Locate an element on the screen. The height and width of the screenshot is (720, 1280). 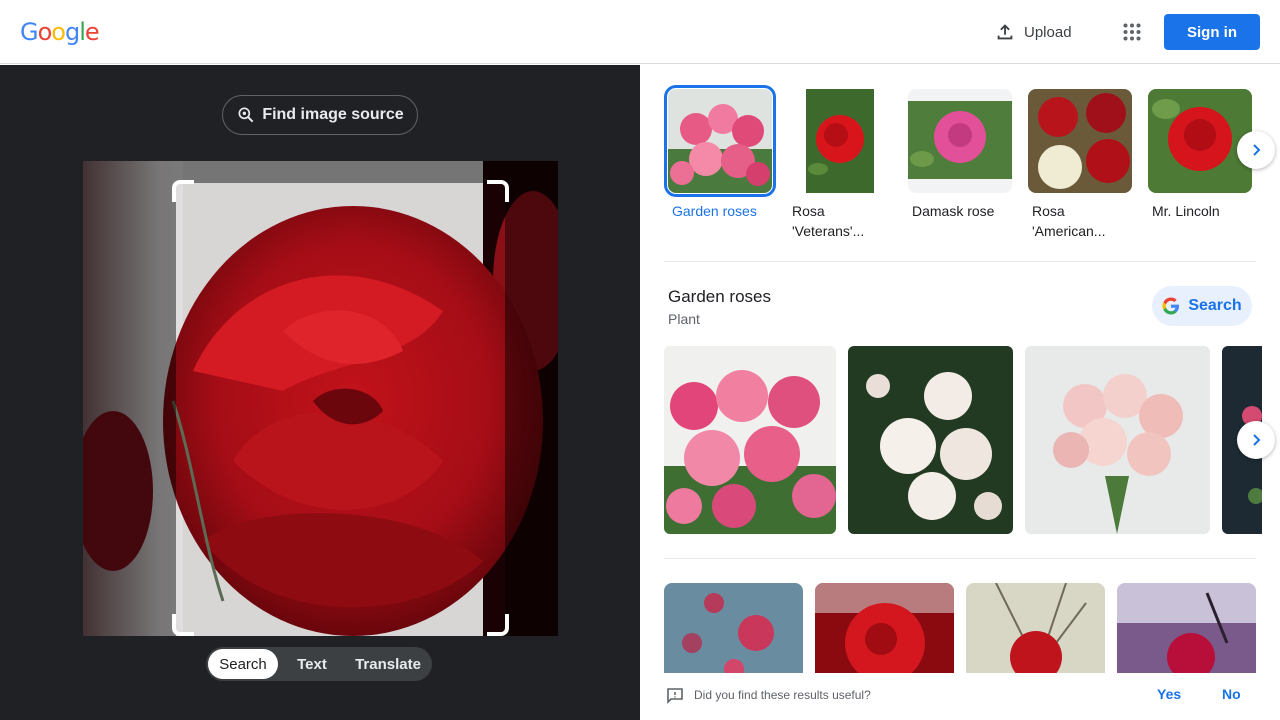
entity-search-button: Search is located at coordinates (1202, 306).